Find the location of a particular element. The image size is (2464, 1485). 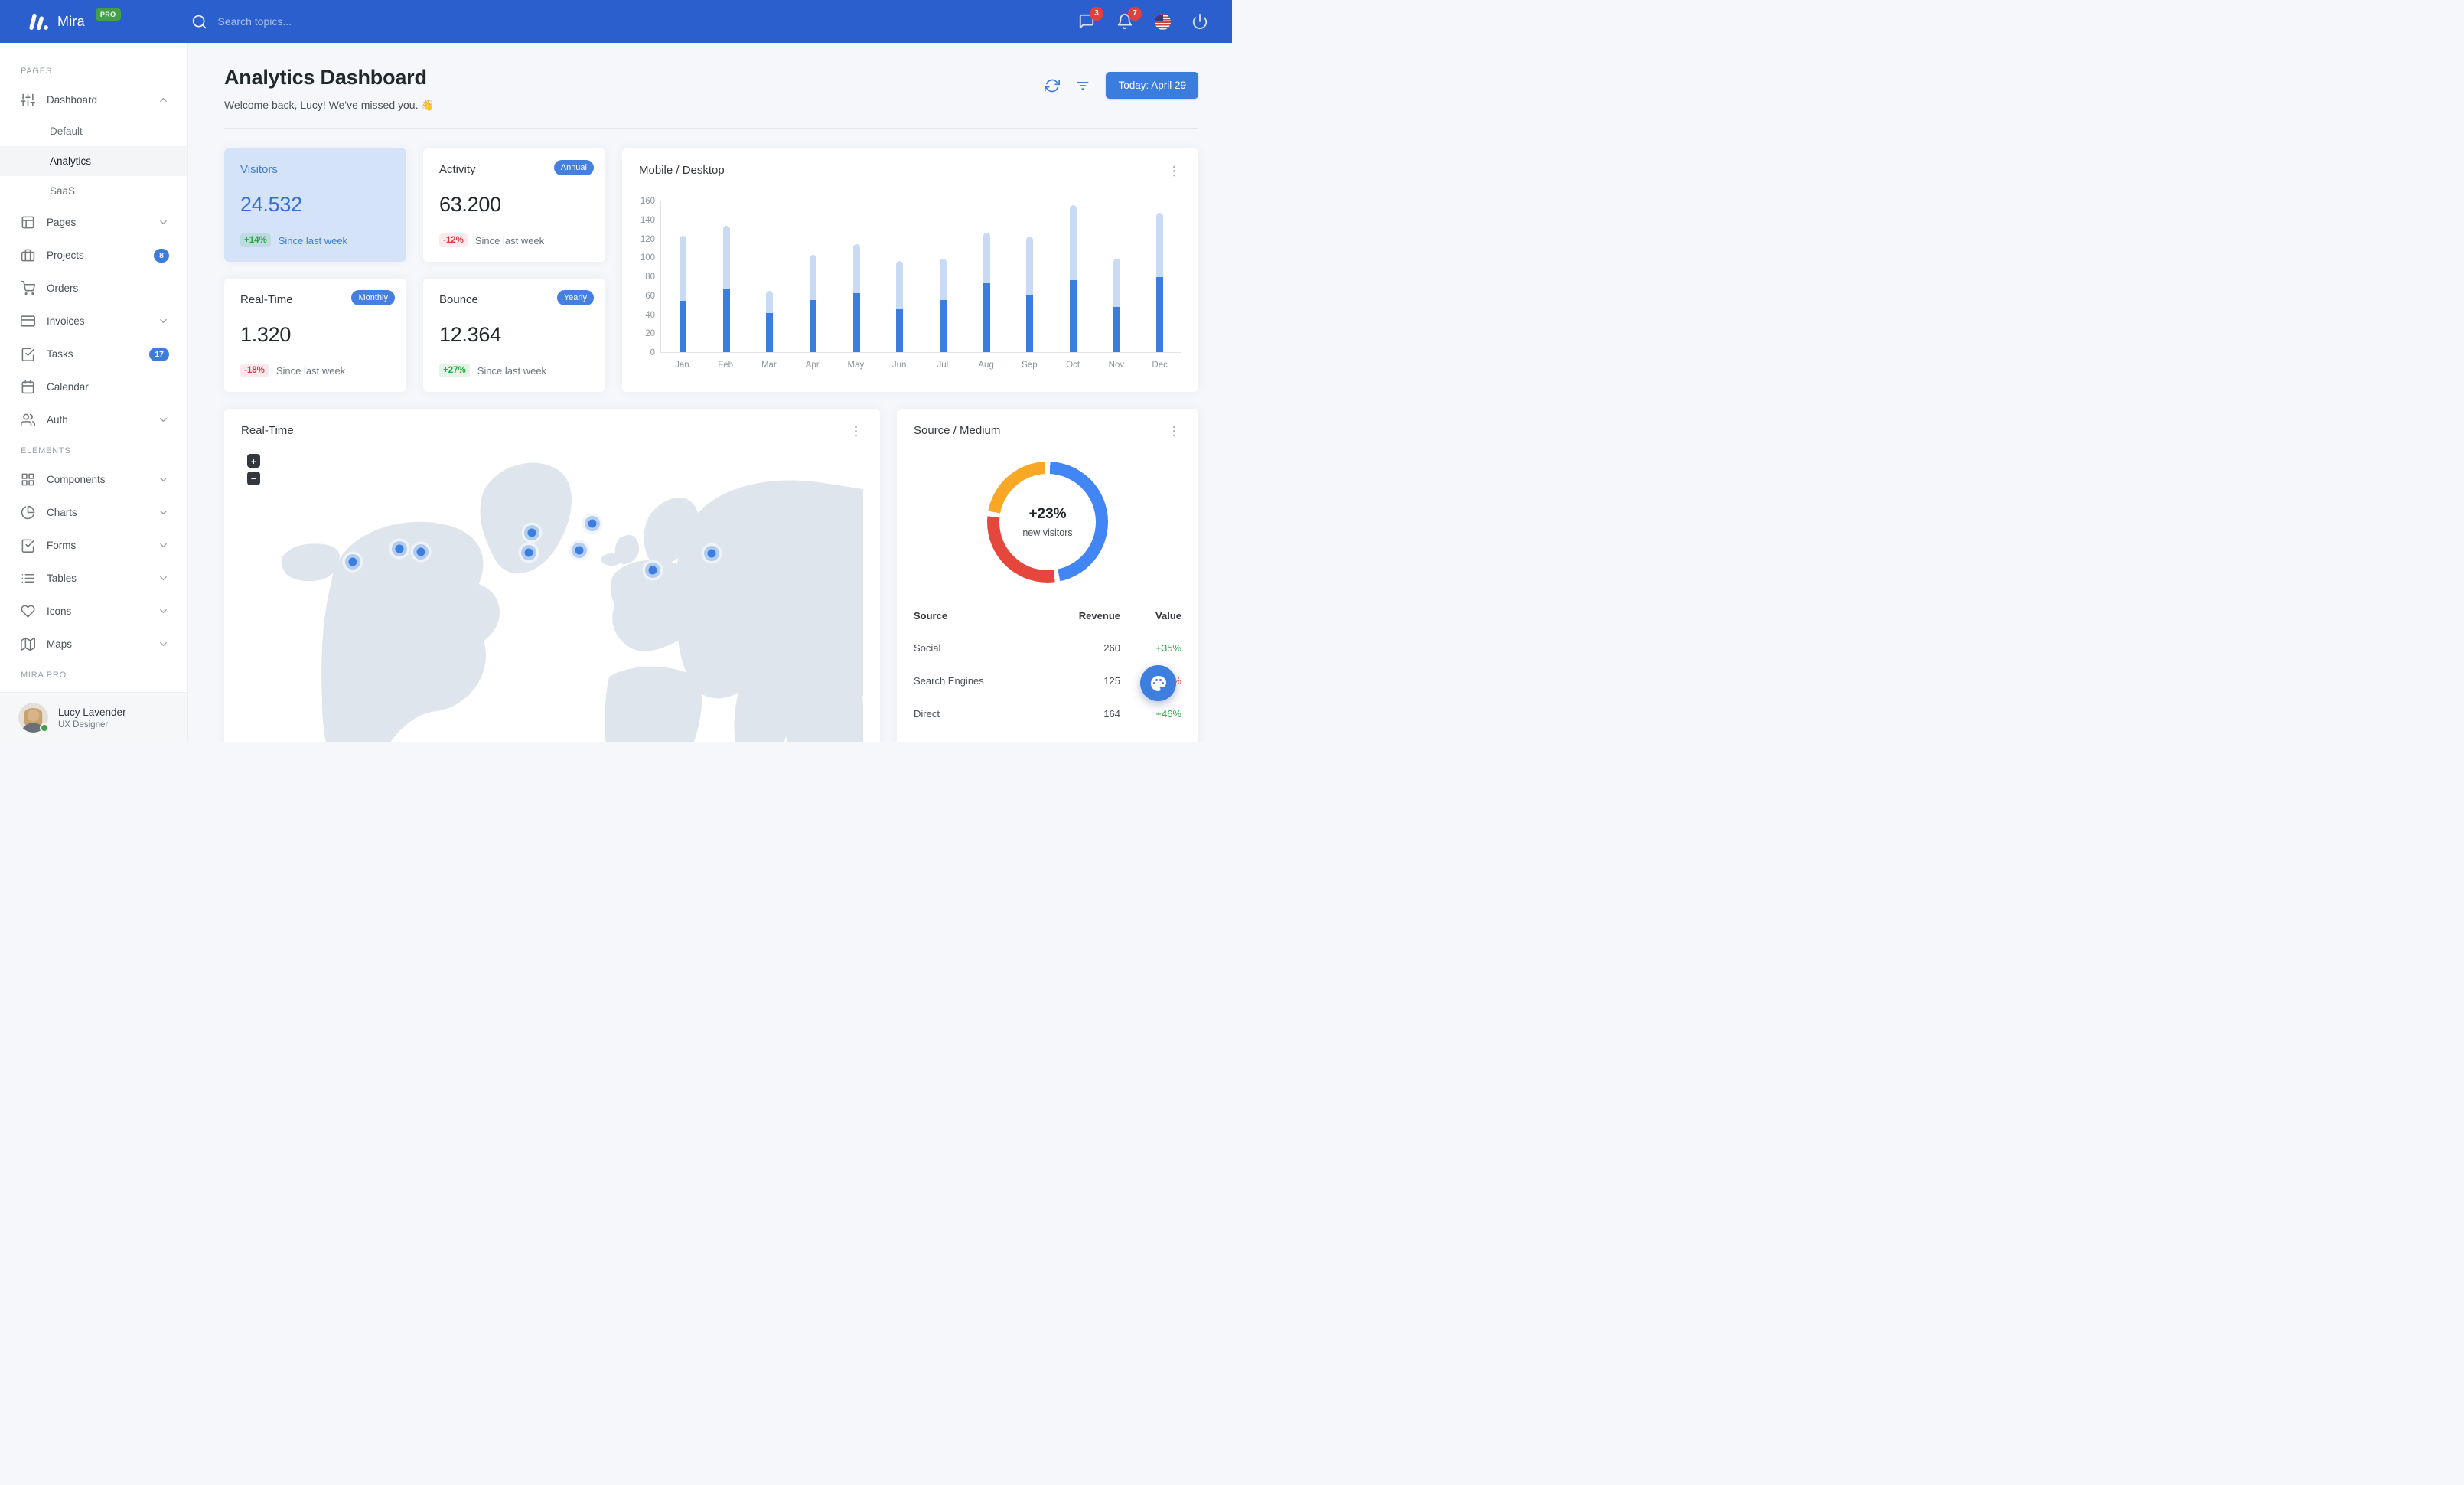

stat-card-title: Visitors is located at coordinates (259, 169).